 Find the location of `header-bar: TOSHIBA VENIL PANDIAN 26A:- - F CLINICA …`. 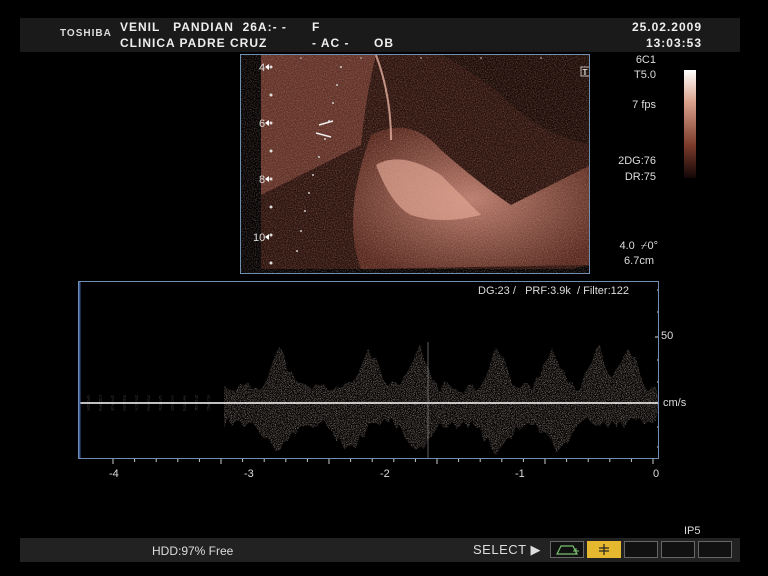

header-bar: TOSHIBA VENIL PANDIAN 26A:- - F CLINICA … is located at coordinates (380, 35).